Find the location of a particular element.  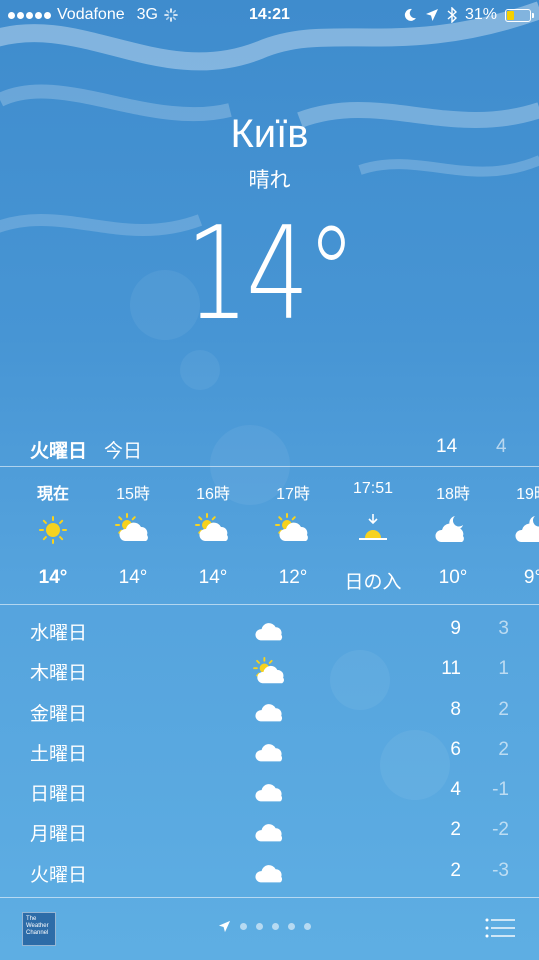

hour-label: 15時 is located at coordinates (133, 494).